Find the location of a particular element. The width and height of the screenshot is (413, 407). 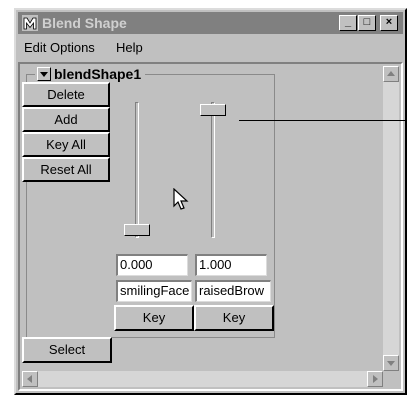

add-button: Add is located at coordinates (66, 119).